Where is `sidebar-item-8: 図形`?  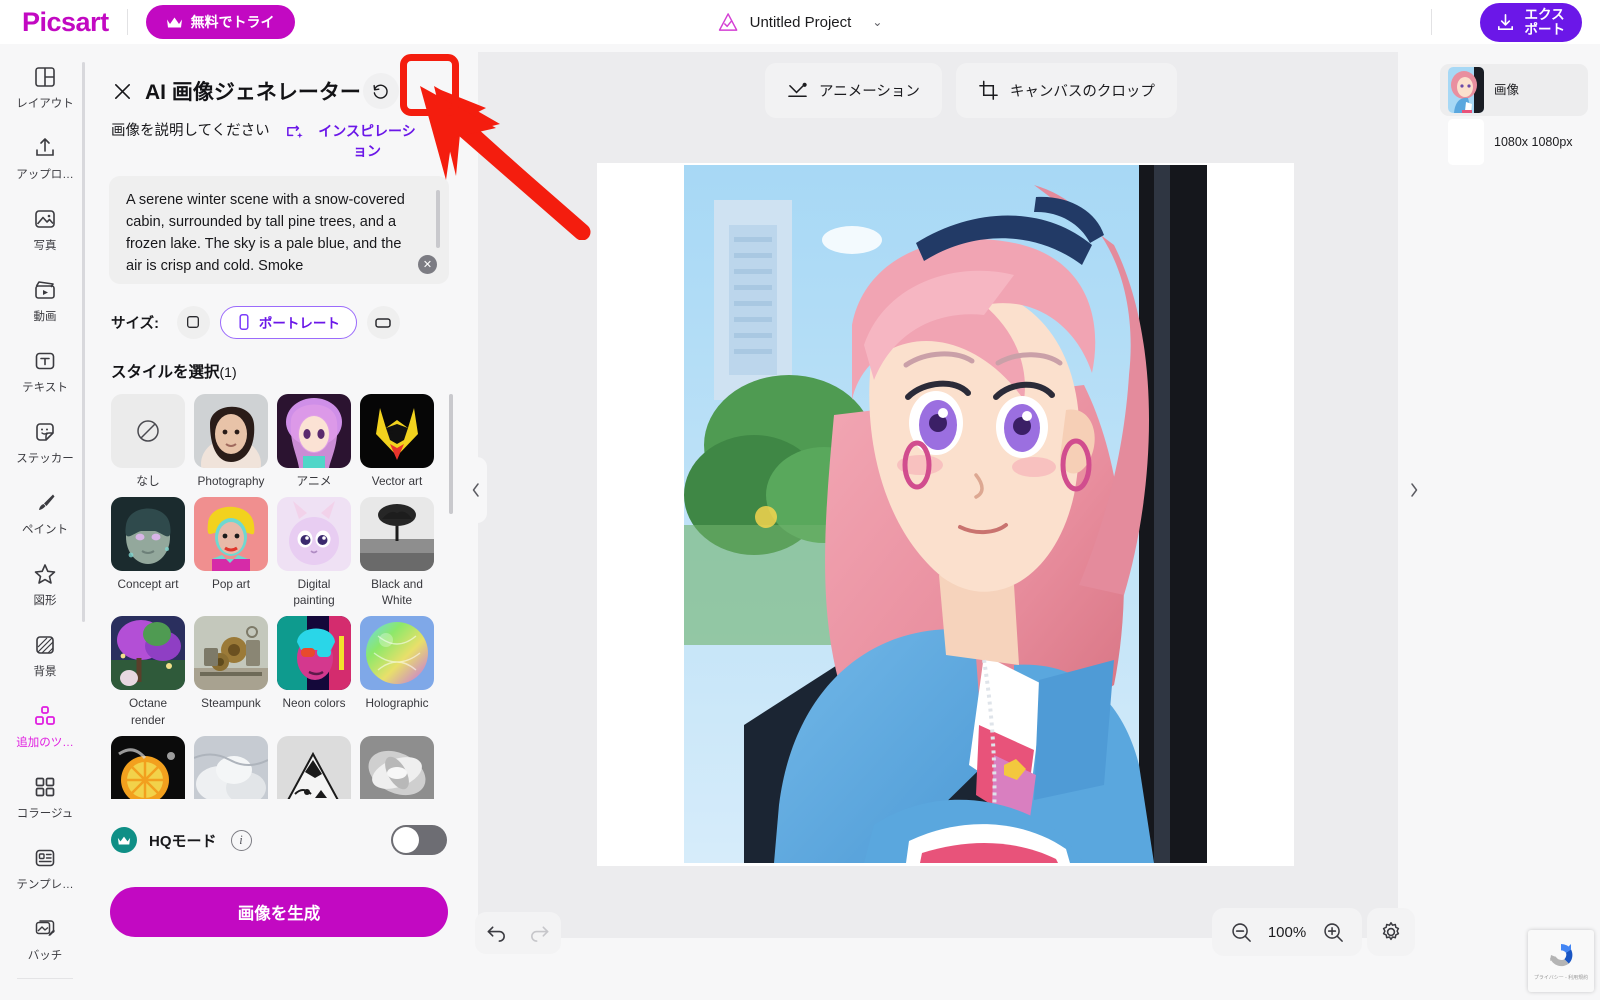
sidebar-item-8: 図形 is located at coordinates (45, 584).